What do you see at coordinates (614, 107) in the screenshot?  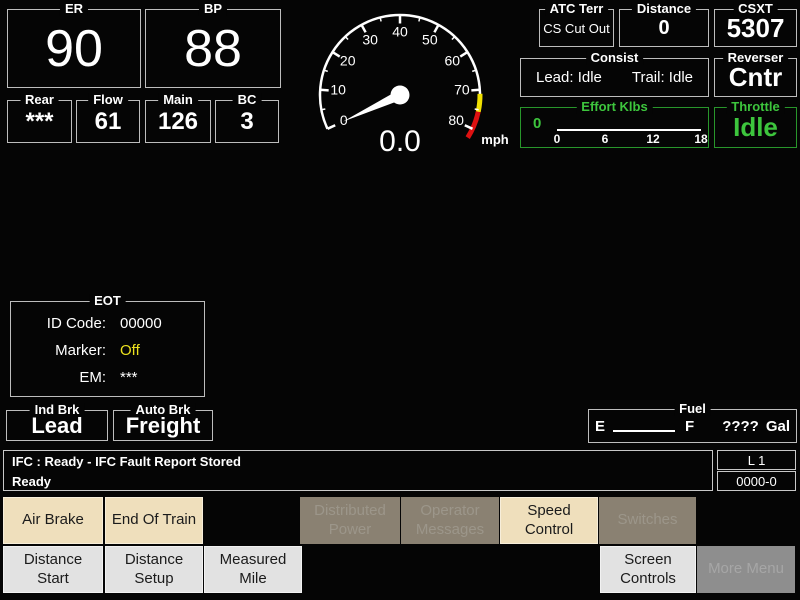 I see `effort-label: Effort Klbs` at bounding box center [614, 107].